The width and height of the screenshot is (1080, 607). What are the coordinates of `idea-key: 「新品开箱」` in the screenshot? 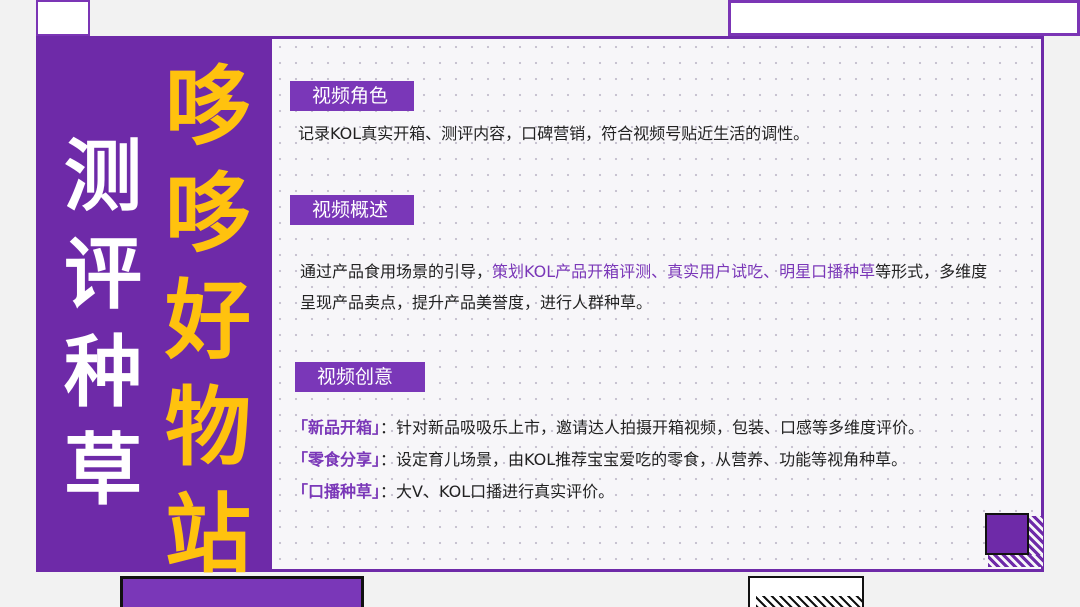 It's located at (336, 427).